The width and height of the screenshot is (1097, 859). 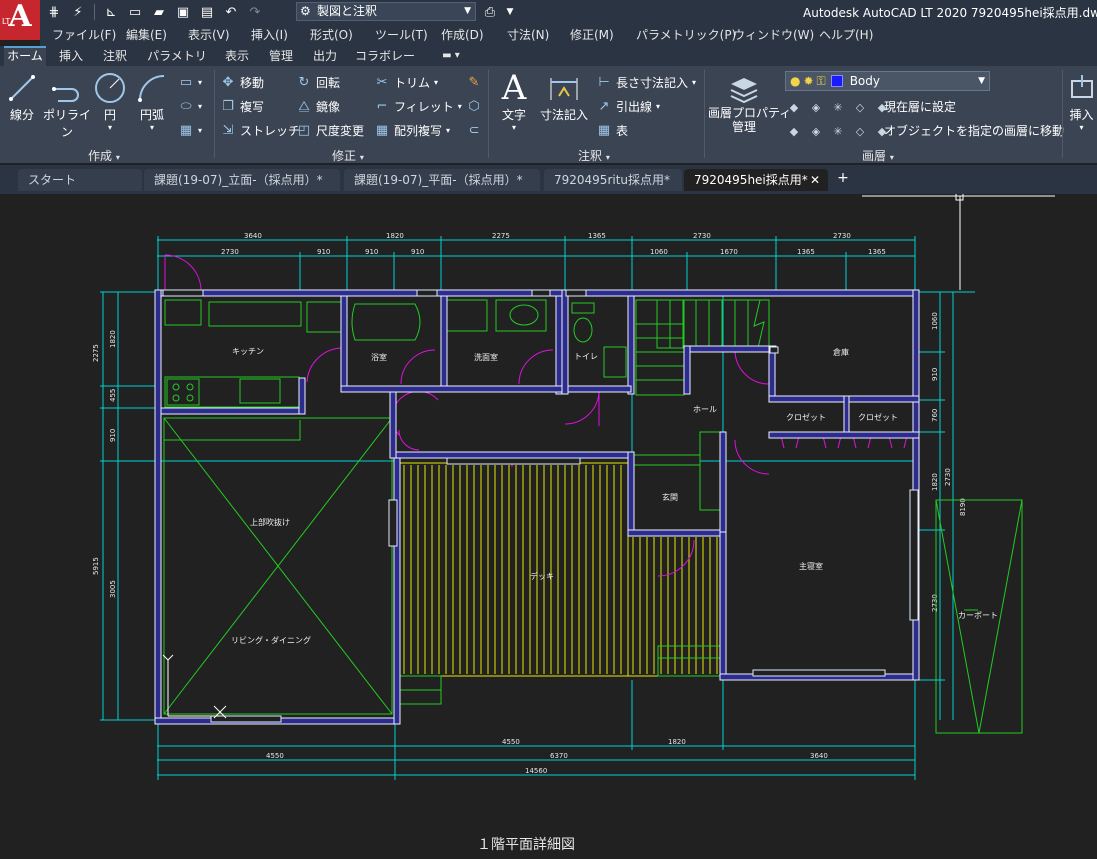 I want to click on chevron-down-icon: ▾, so click(x=1081, y=127).